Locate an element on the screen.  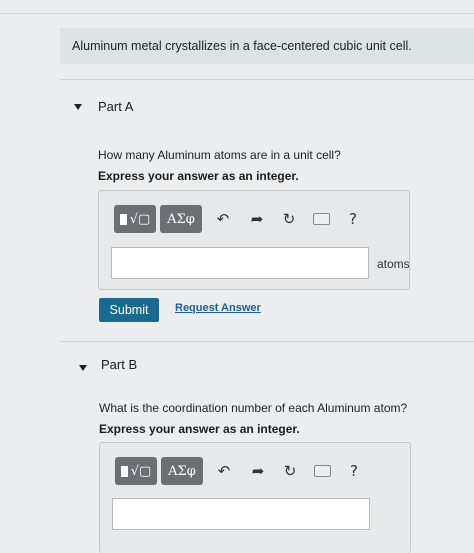
part-a-answer-panel: √▢ ΑΣφ ↶ ➦ ↻ ? atoms is located at coordinates (254, 240).